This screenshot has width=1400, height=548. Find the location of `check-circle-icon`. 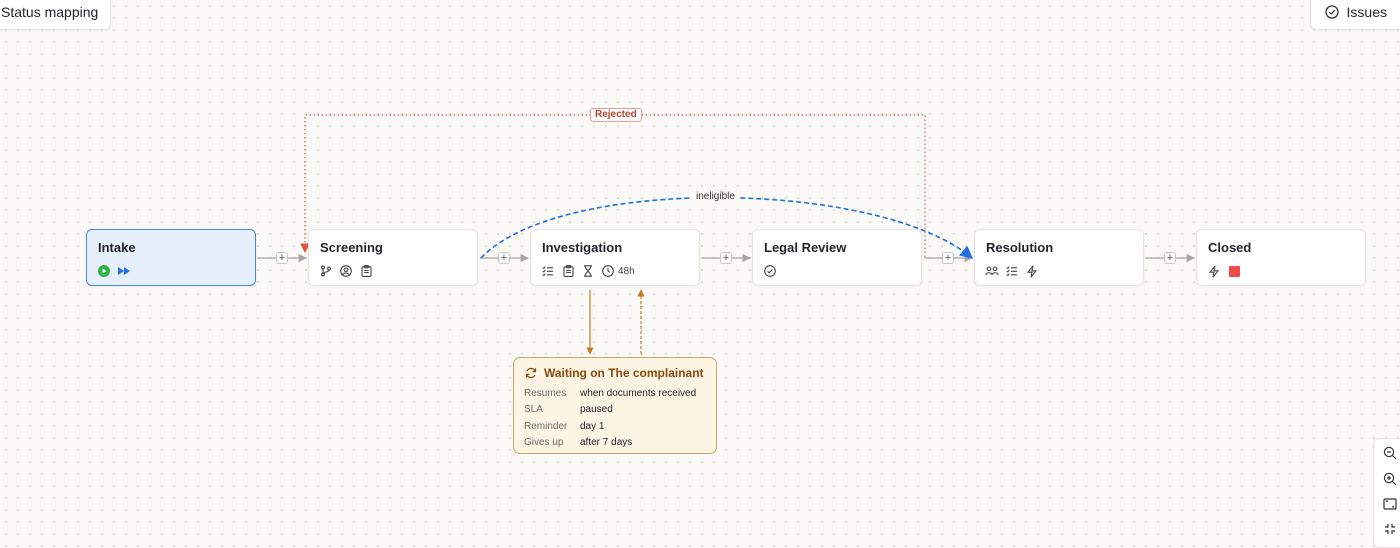

check-circle-icon is located at coordinates (770, 271).